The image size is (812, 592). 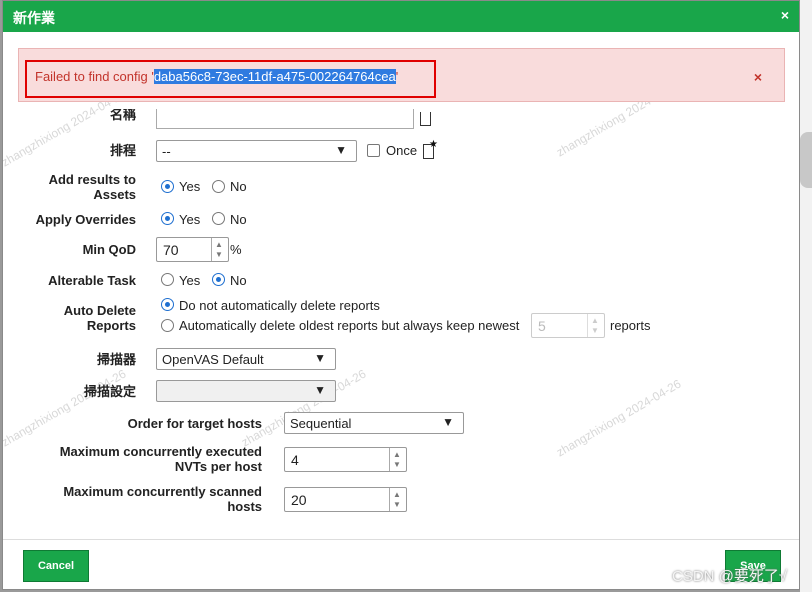 What do you see at coordinates (321, 423) in the screenshot?
I see `order-value: Sequential` at bounding box center [321, 423].